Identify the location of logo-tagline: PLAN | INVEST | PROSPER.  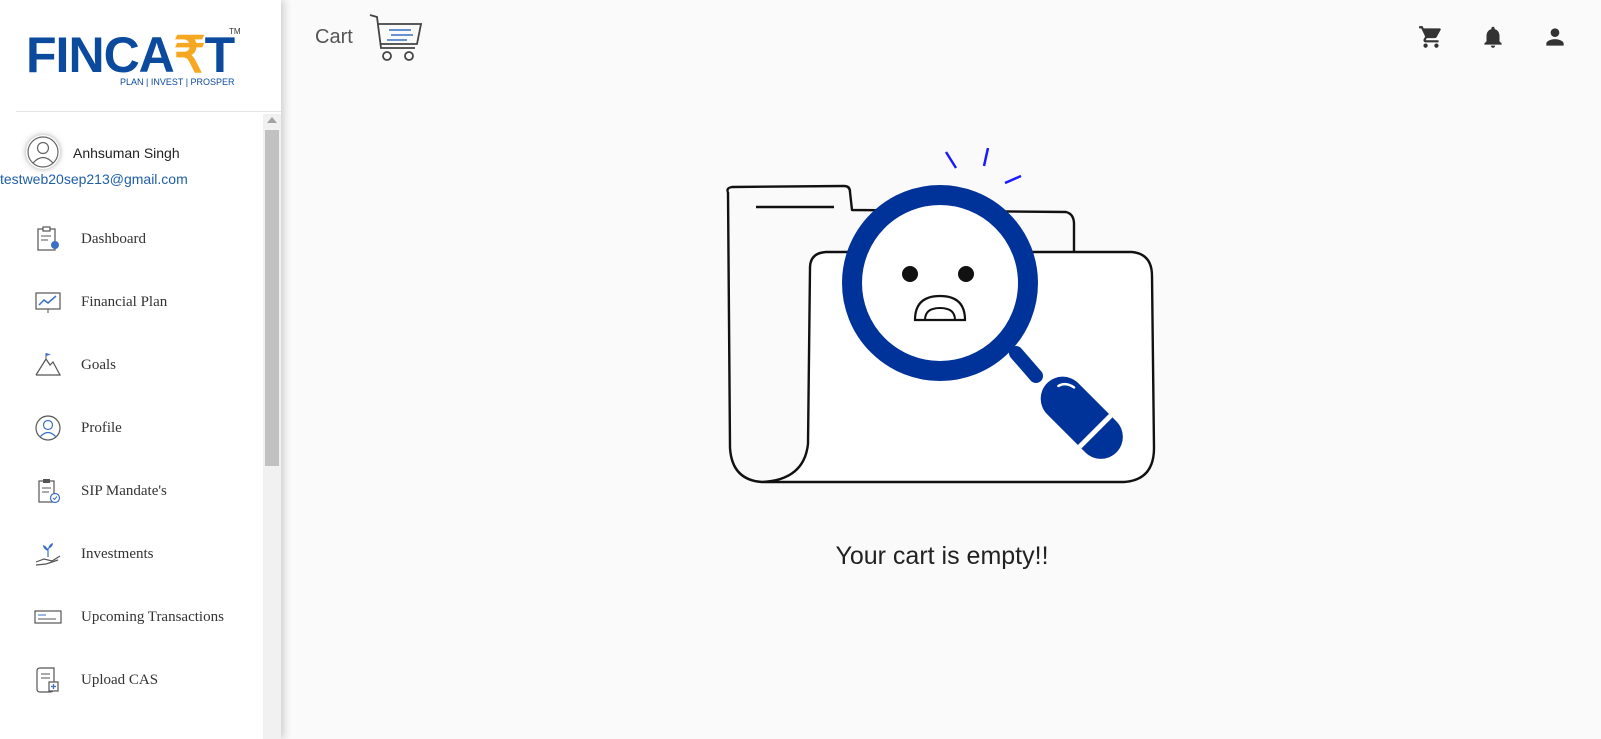
(177, 82).